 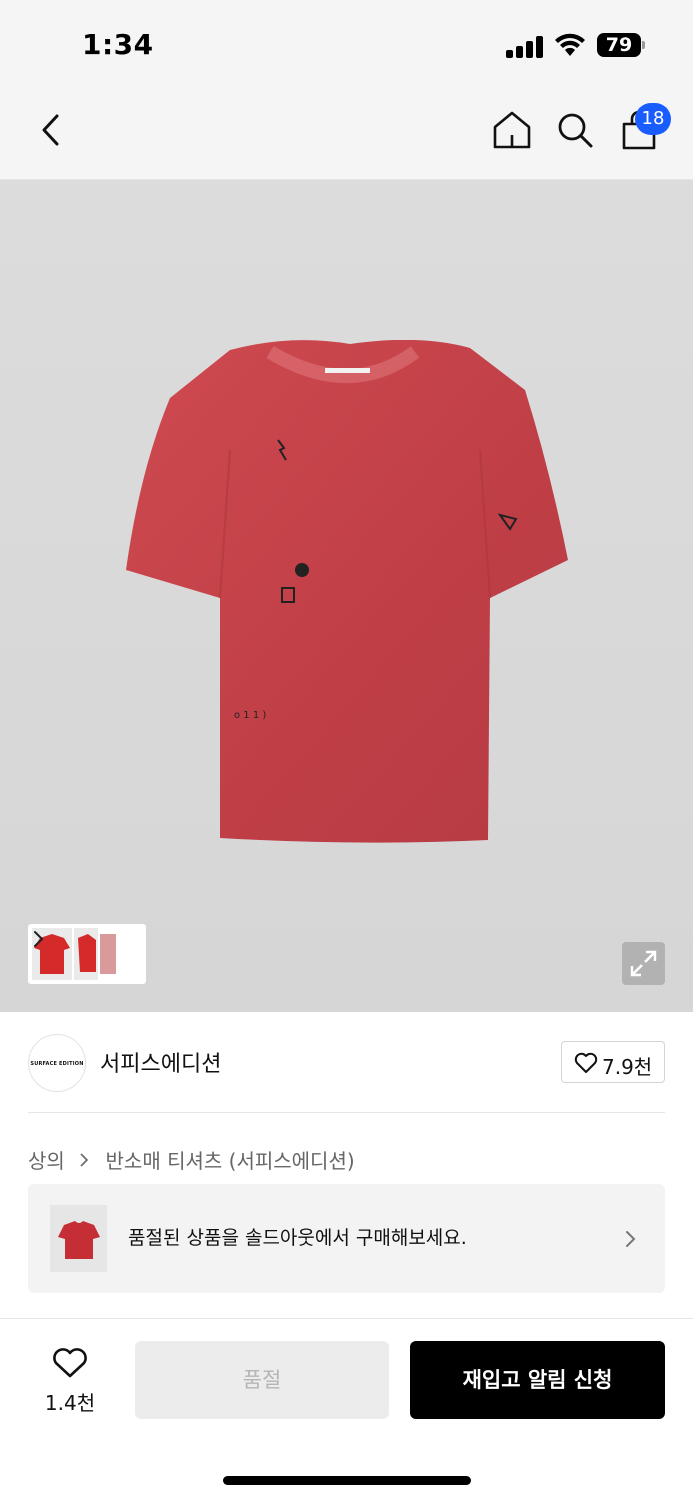 I want to click on divider, so click(x=346, y=1112).